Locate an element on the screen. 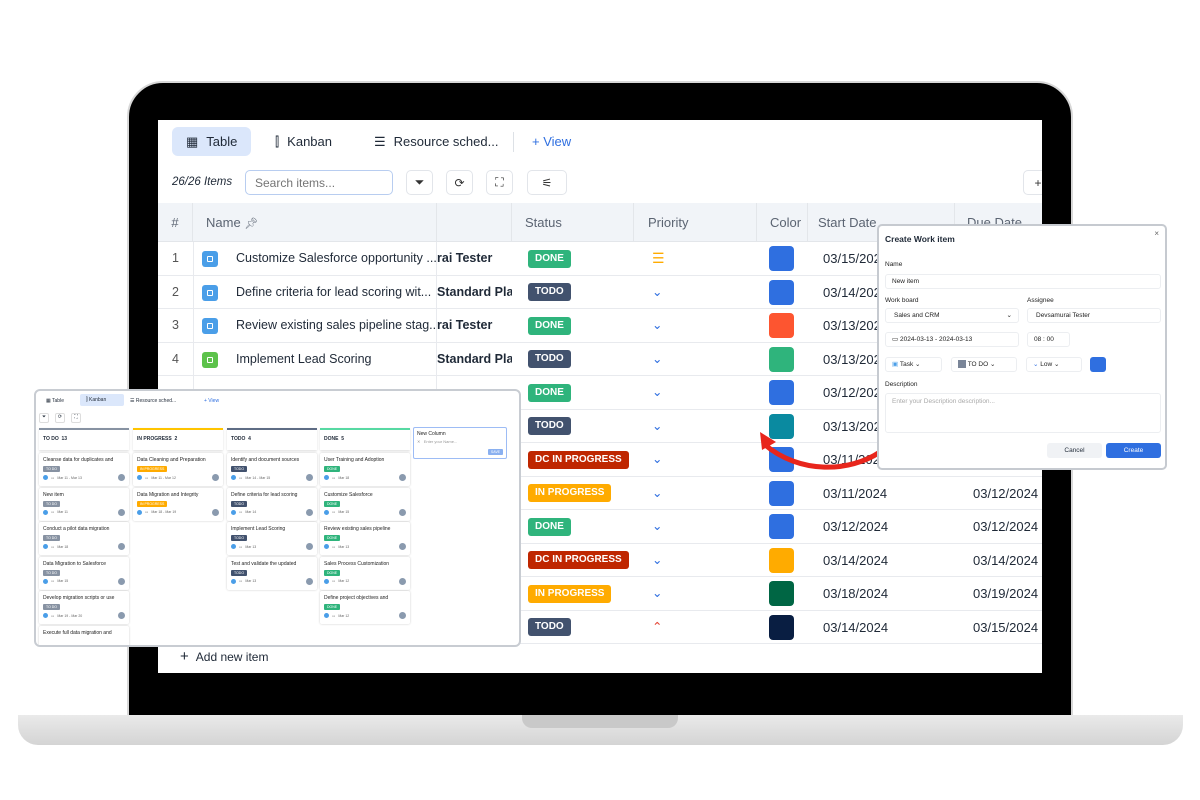 The width and height of the screenshot is (1200, 800). add-button: + is located at coordinates (1032, 182).